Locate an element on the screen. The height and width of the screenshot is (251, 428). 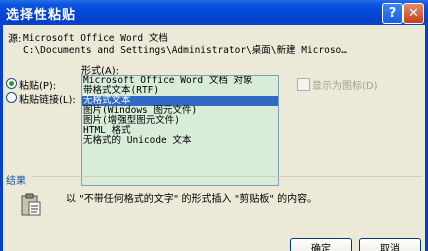
cancel-button: 取消 is located at coordinates (390, 244).